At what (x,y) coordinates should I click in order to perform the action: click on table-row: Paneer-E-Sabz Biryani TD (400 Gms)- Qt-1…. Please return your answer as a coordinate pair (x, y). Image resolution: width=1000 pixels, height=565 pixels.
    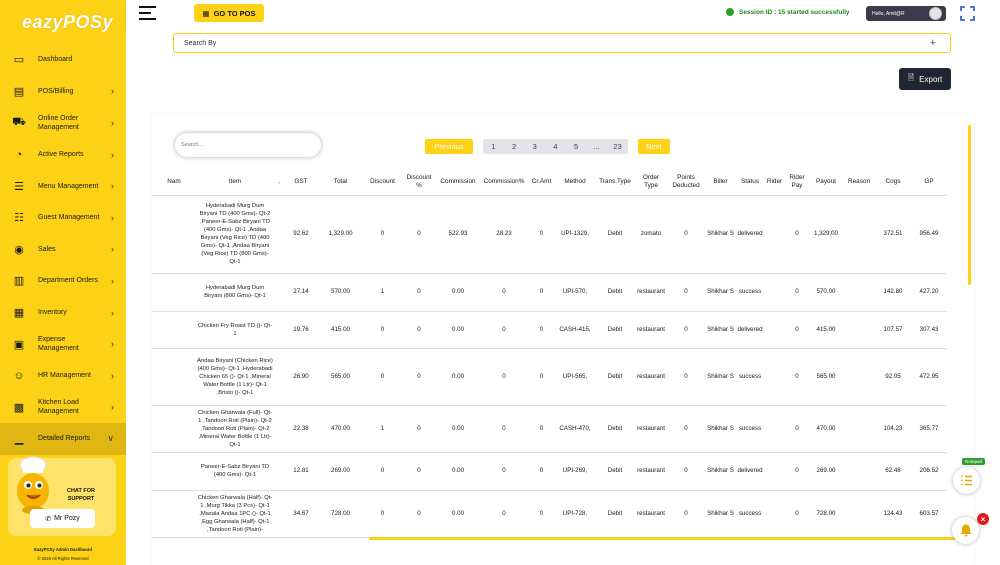
    Looking at the image, I should click on (549, 471).